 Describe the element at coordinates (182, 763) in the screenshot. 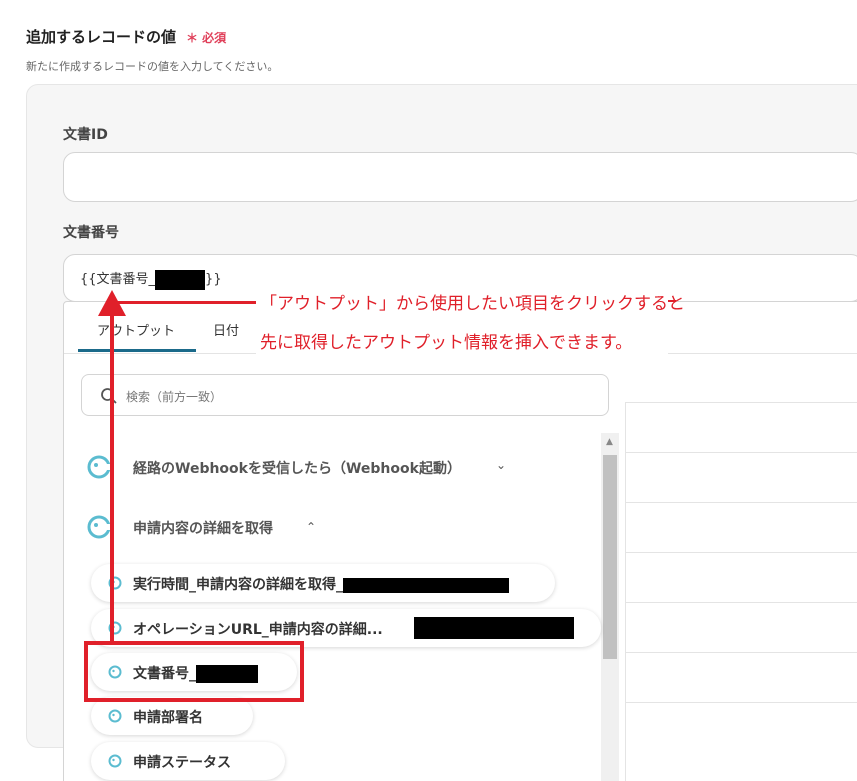

I see `output-item-label: 申請ステータス` at that location.